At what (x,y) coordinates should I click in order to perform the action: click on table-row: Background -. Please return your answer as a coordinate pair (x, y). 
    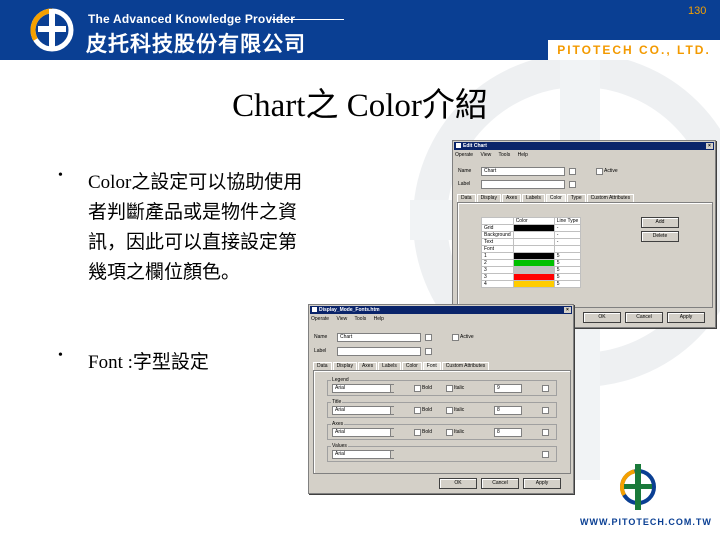
    Looking at the image, I should click on (531, 235).